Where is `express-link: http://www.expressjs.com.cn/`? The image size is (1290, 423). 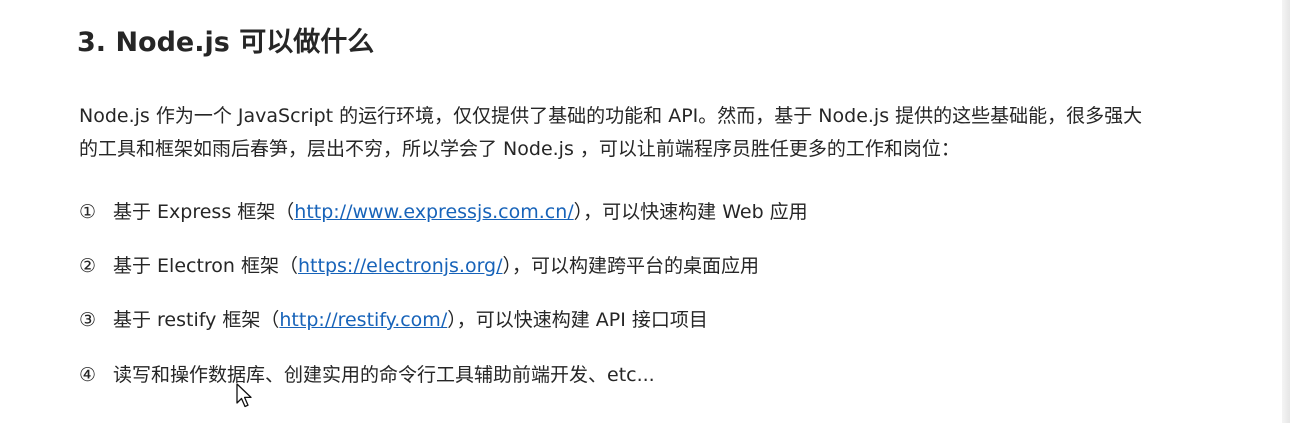
express-link: http://www.expressjs.com.cn/ is located at coordinates (433, 212).